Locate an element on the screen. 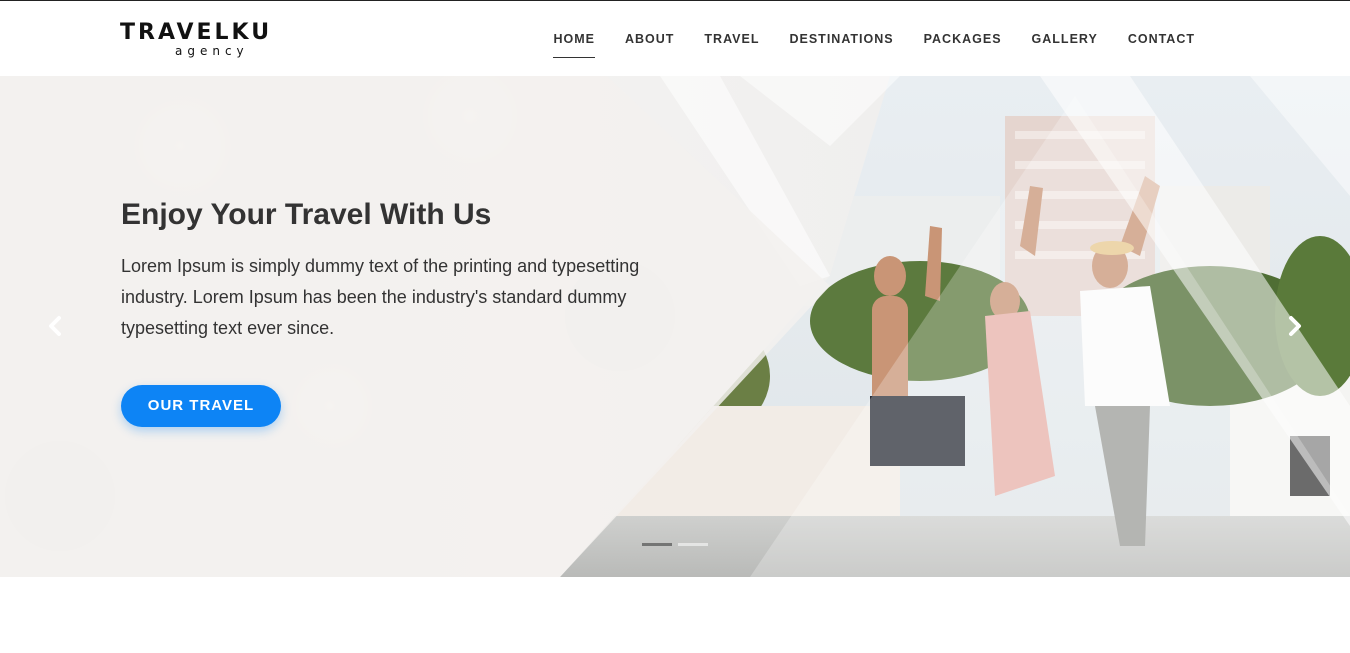  nav-item-packages: PACKAGES is located at coordinates (963, 39).